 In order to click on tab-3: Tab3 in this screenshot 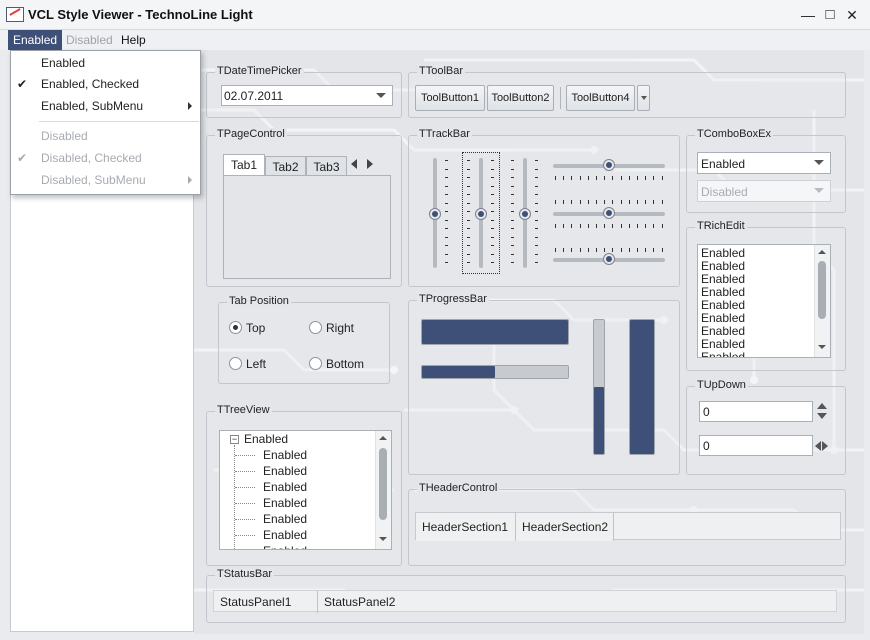, I will do `click(326, 166)`.